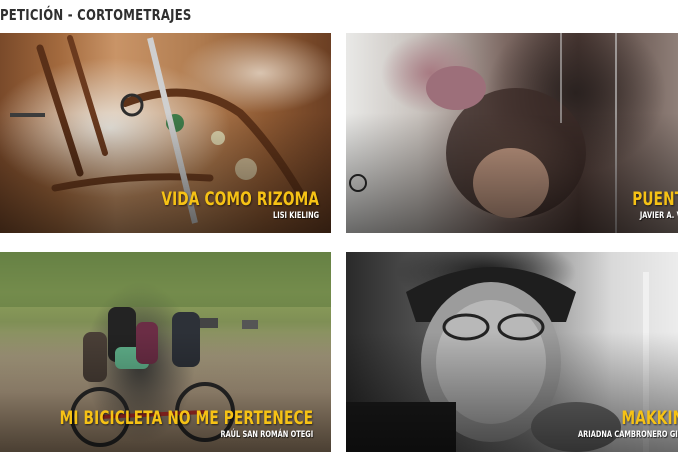 The height and width of the screenshot is (463, 678). Describe the element at coordinates (658, 216) in the screenshot. I see `film-director: JAVIER A. VI` at that location.